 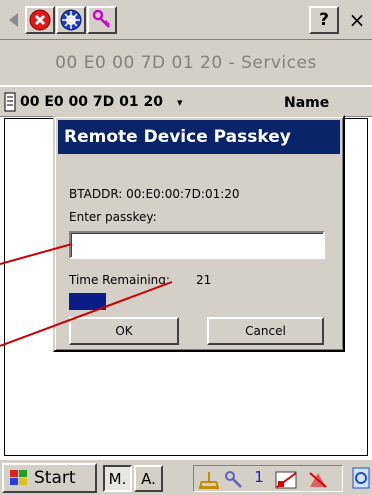 What do you see at coordinates (259, 479) in the screenshot?
I see `tray-number: 1` at bounding box center [259, 479].